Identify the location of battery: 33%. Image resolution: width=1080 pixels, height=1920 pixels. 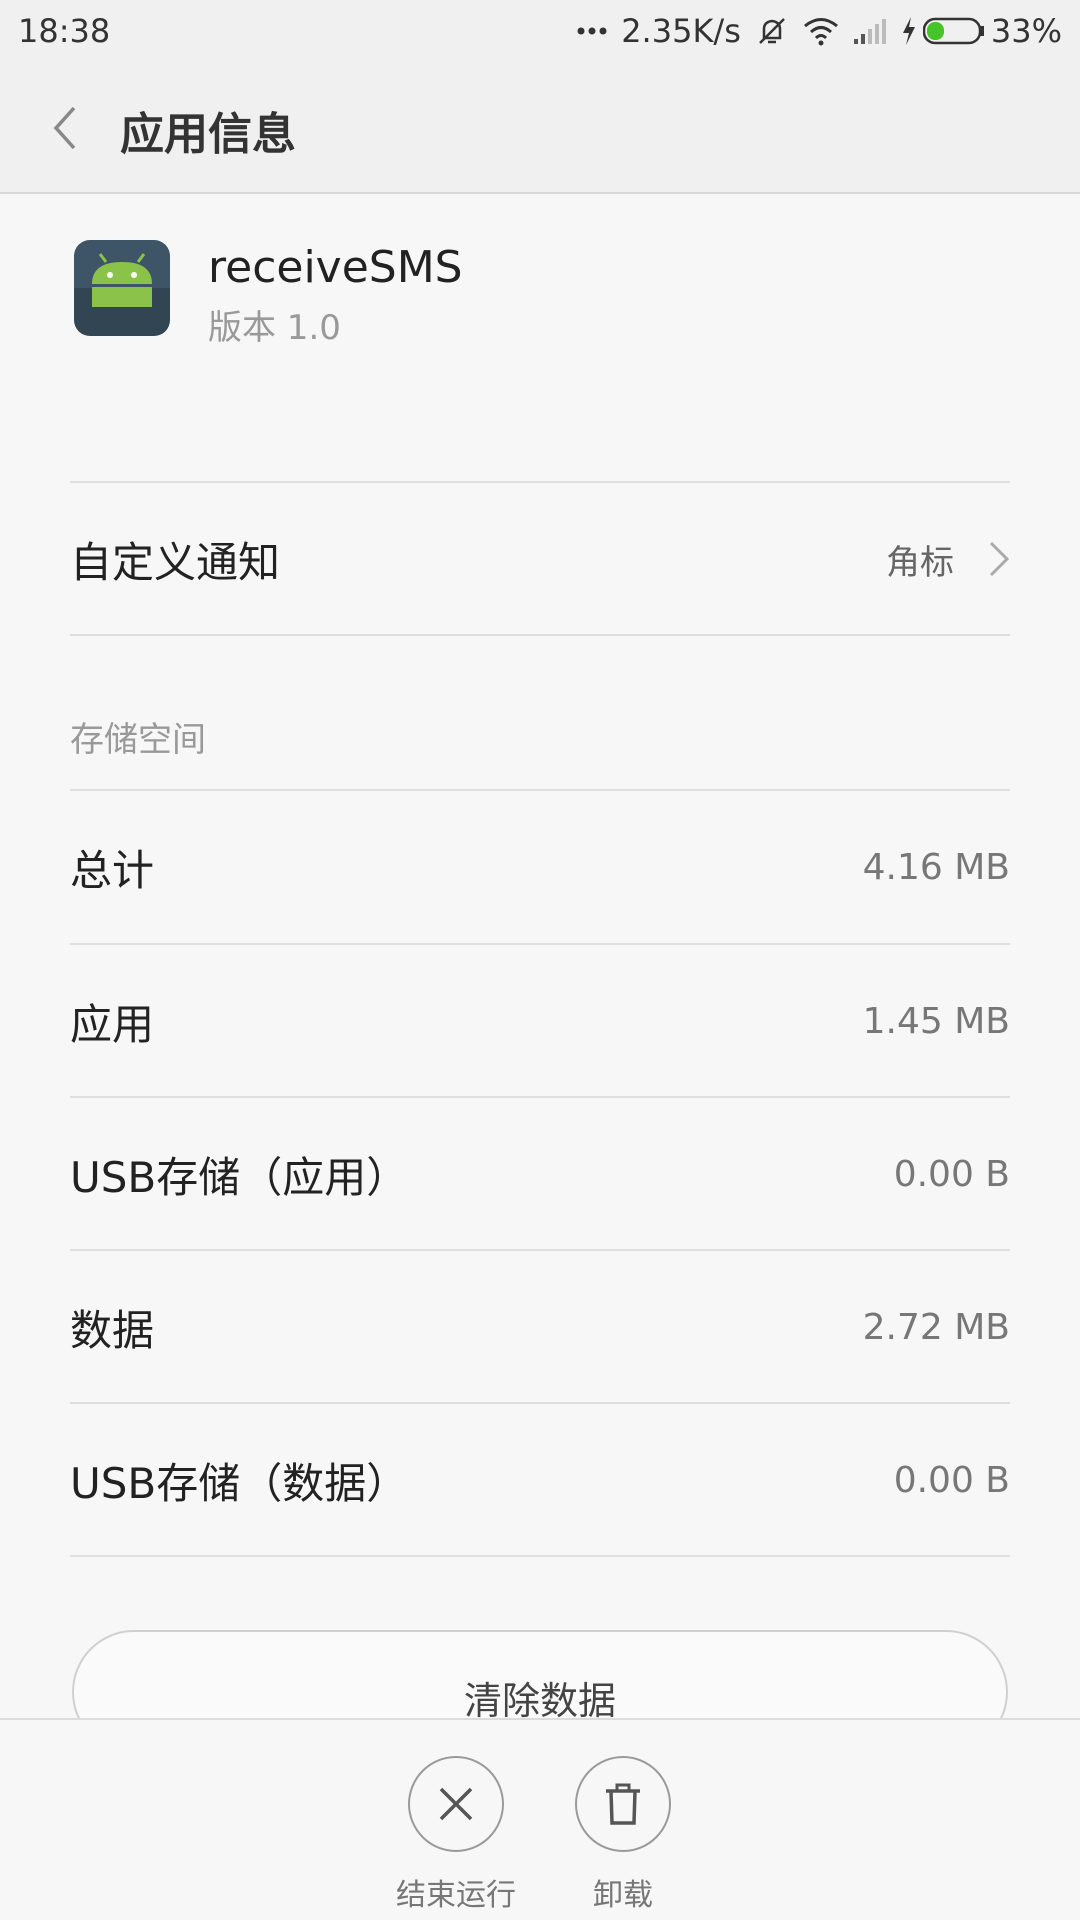
(981, 31).